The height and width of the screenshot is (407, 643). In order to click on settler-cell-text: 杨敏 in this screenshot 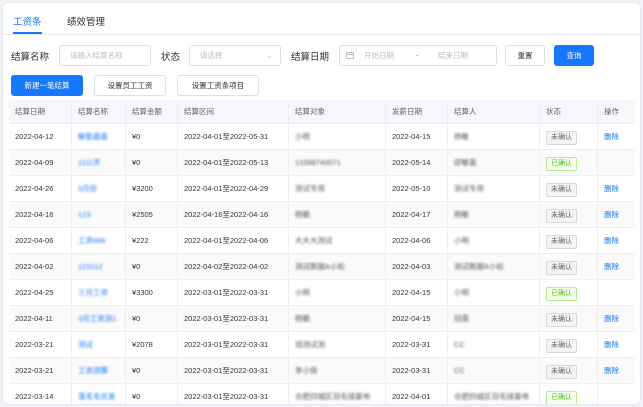, I will do `click(461, 136)`.